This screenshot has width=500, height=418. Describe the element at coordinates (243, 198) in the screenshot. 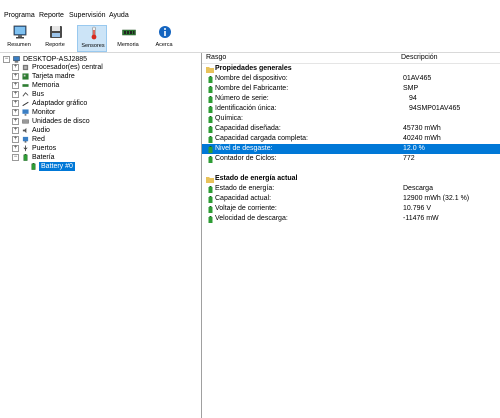

I see `prop-name: Capacidad actual:` at that location.